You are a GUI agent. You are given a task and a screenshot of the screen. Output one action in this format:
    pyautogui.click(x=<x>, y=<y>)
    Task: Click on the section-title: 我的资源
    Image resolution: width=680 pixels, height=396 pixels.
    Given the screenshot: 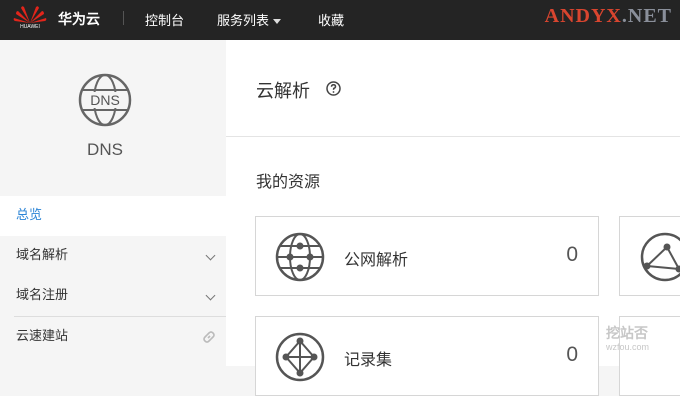 What is the action you would take?
    pyautogui.click(x=288, y=180)
    